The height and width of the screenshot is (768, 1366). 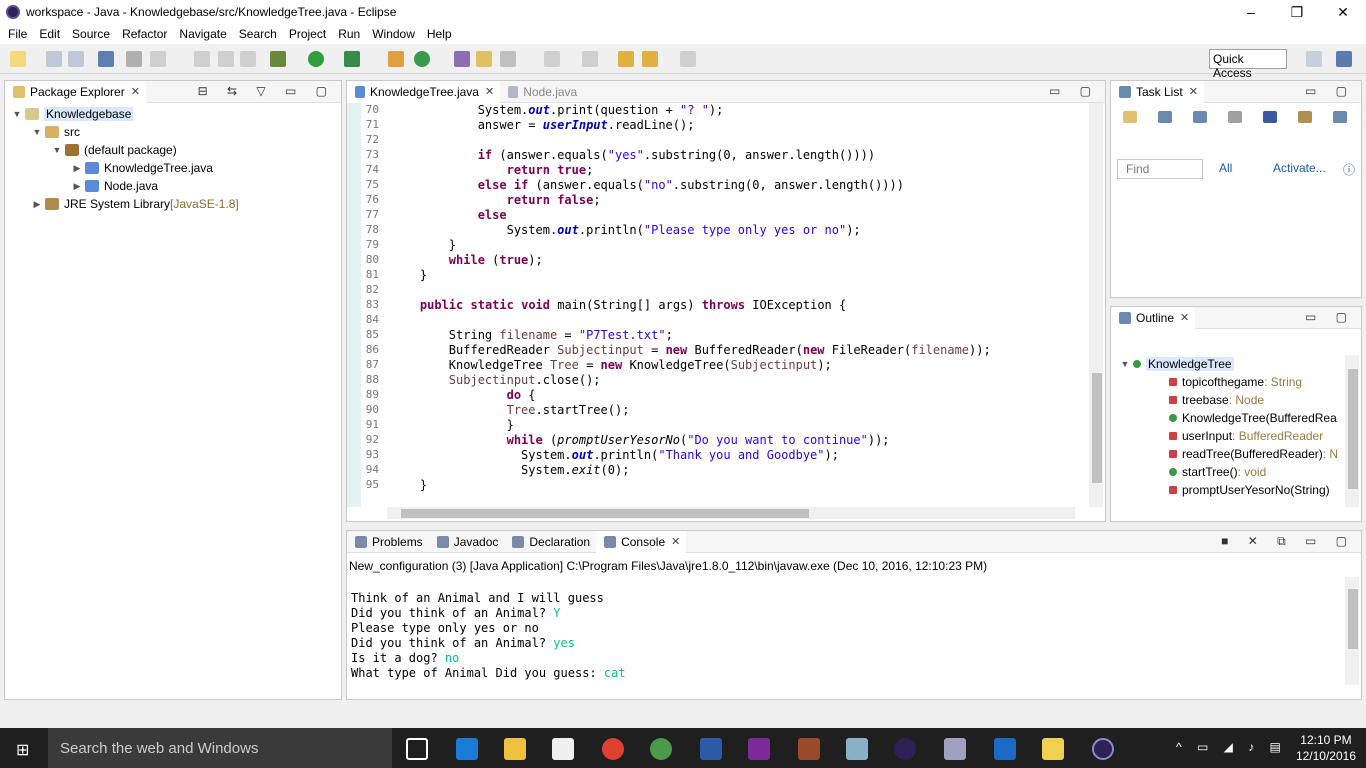 What do you see at coordinates (1165, 117) in the screenshot?
I see `categorize-icon` at bounding box center [1165, 117].